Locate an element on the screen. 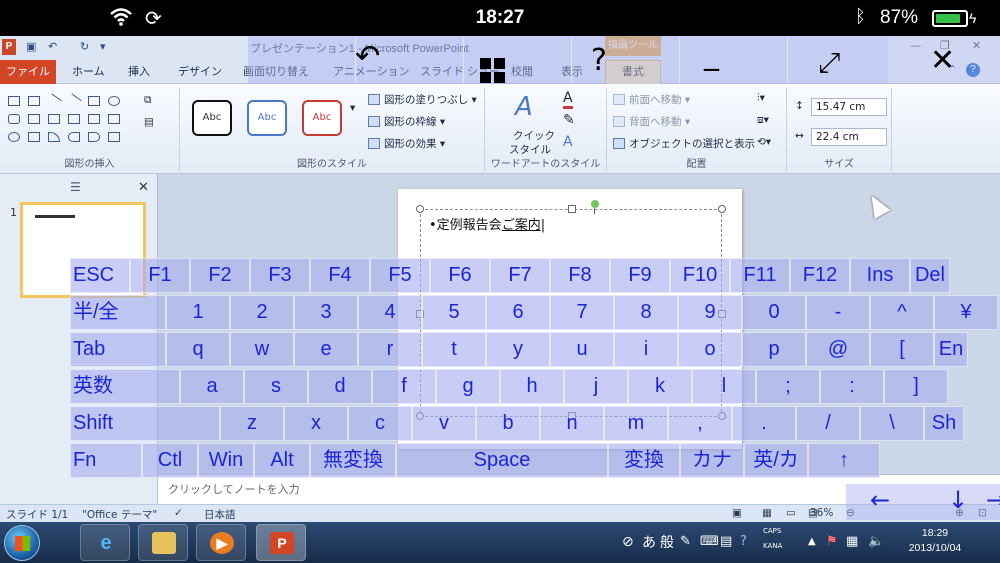 Image resolution: width=1000 pixels, height=563 pixels. key-row5-8: , is located at coordinates (700, 423).